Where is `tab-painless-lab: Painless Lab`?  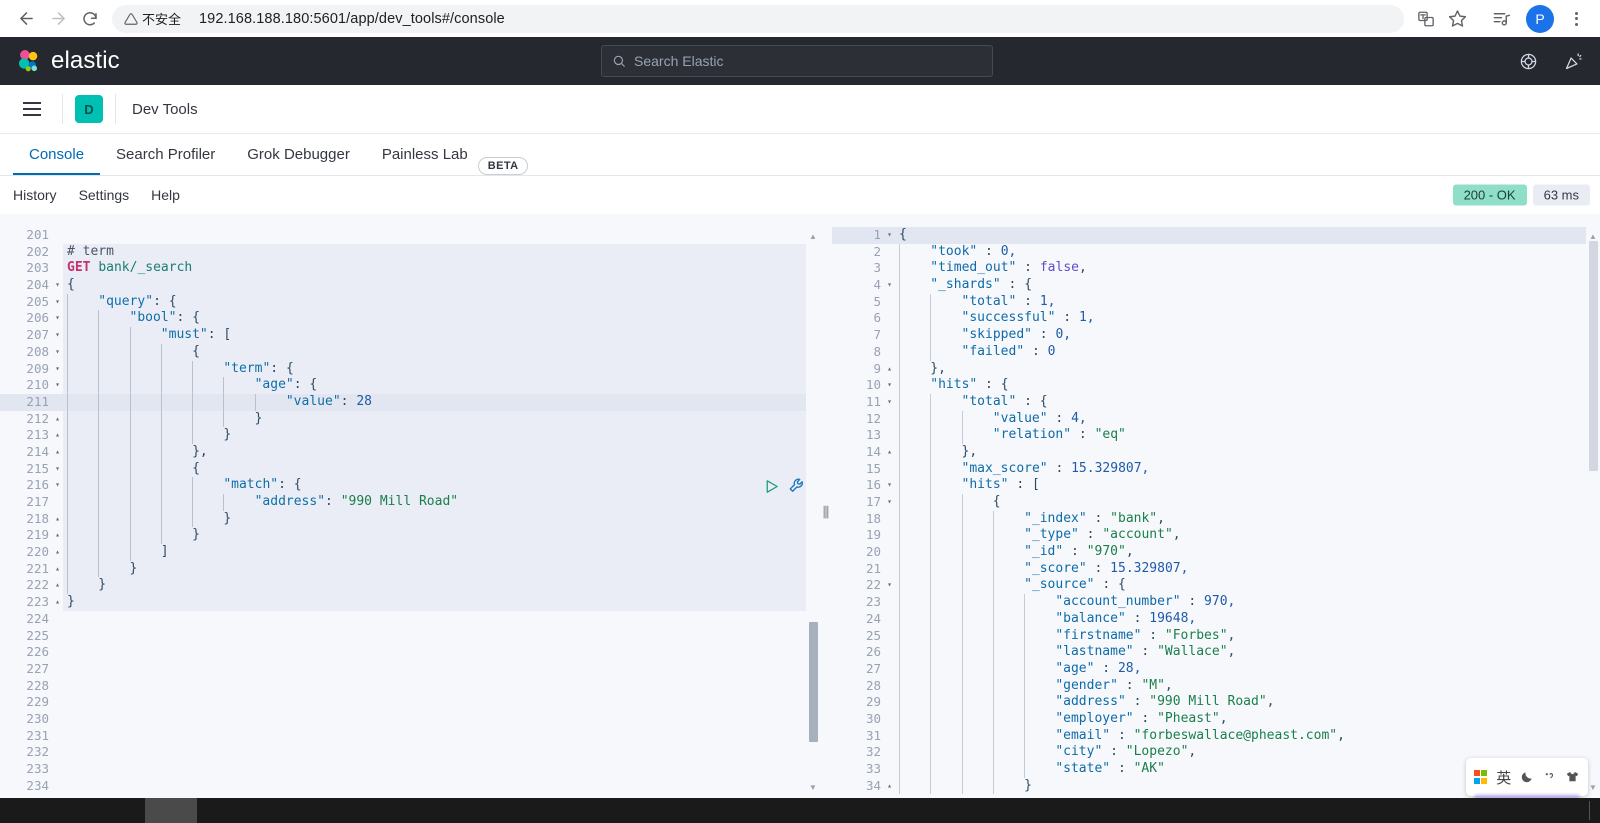 tab-painless-lab: Painless Lab is located at coordinates (425, 154).